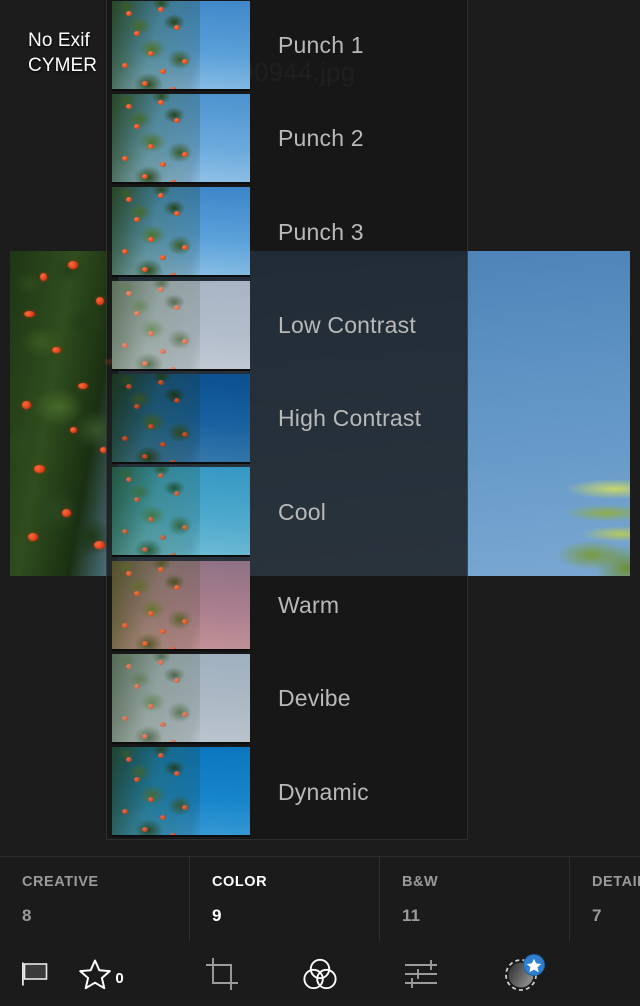 The width and height of the screenshot is (640, 1006). I want to click on photo-palm-fronds, so click(535, 501).